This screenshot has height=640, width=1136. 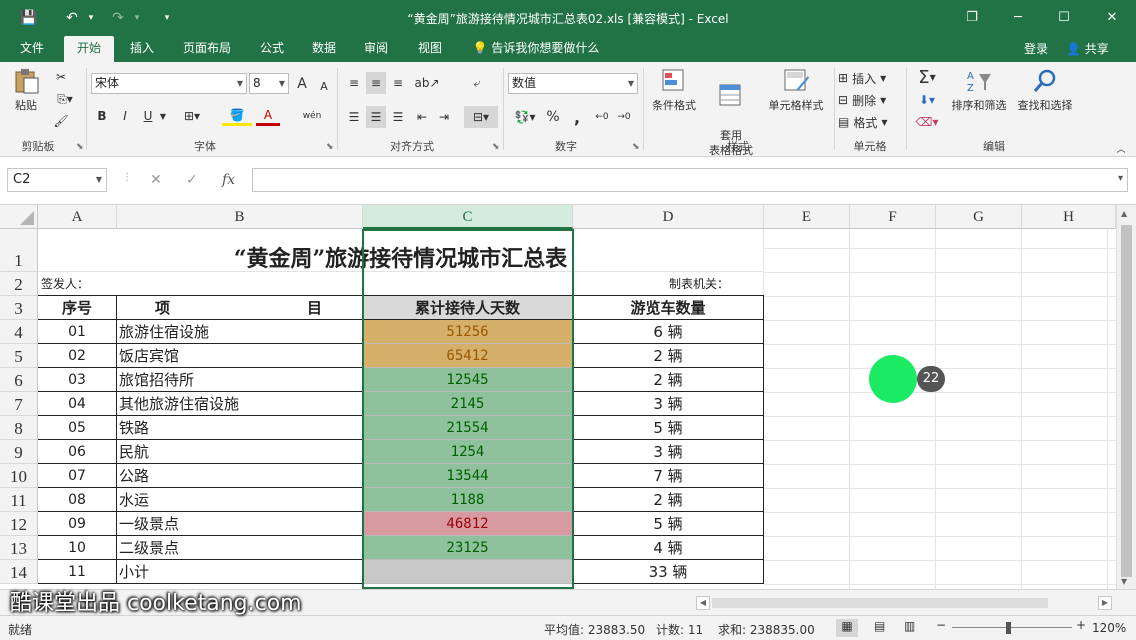 What do you see at coordinates (312, 116) in the screenshot?
I see `phonetic-button: wén` at bounding box center [312, 116].